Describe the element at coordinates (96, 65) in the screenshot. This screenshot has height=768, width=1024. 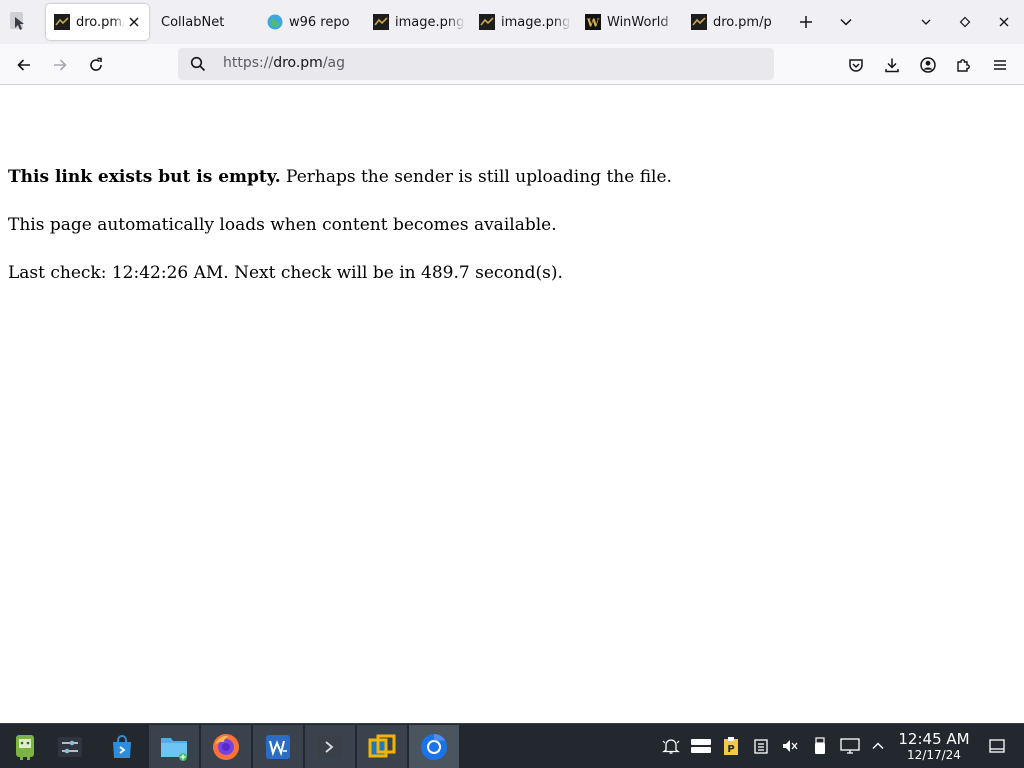
I see `reload-icon` at that location.